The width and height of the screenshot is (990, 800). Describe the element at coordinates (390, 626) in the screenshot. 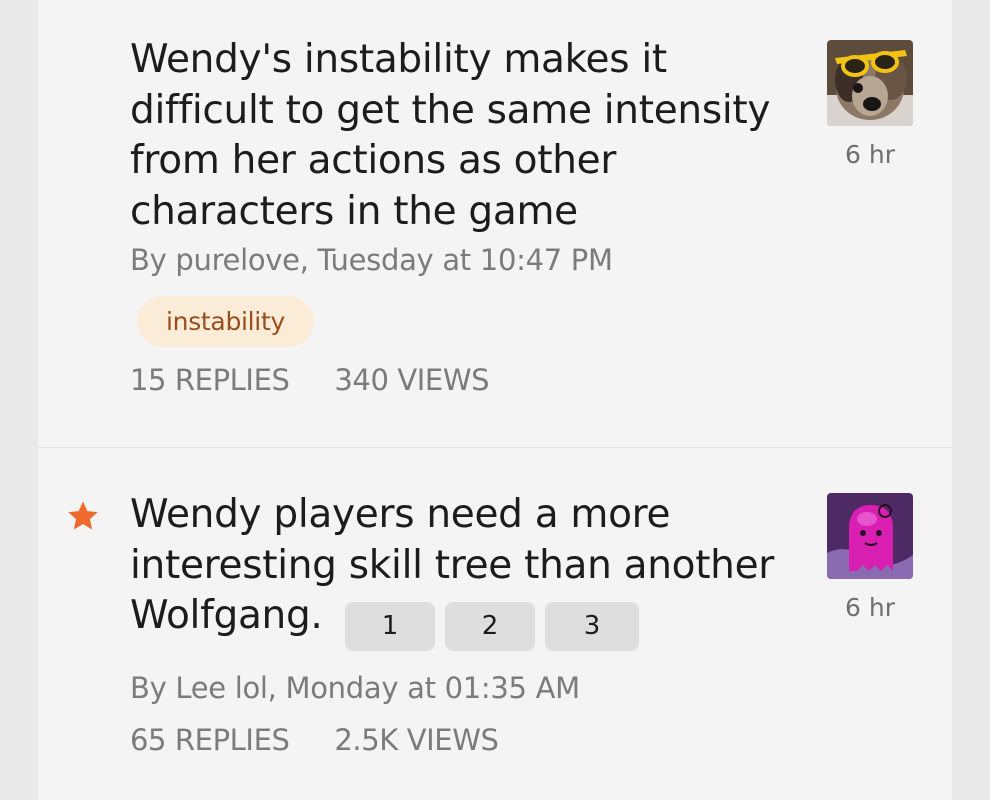

I see `page-link-1: 1` at that location.